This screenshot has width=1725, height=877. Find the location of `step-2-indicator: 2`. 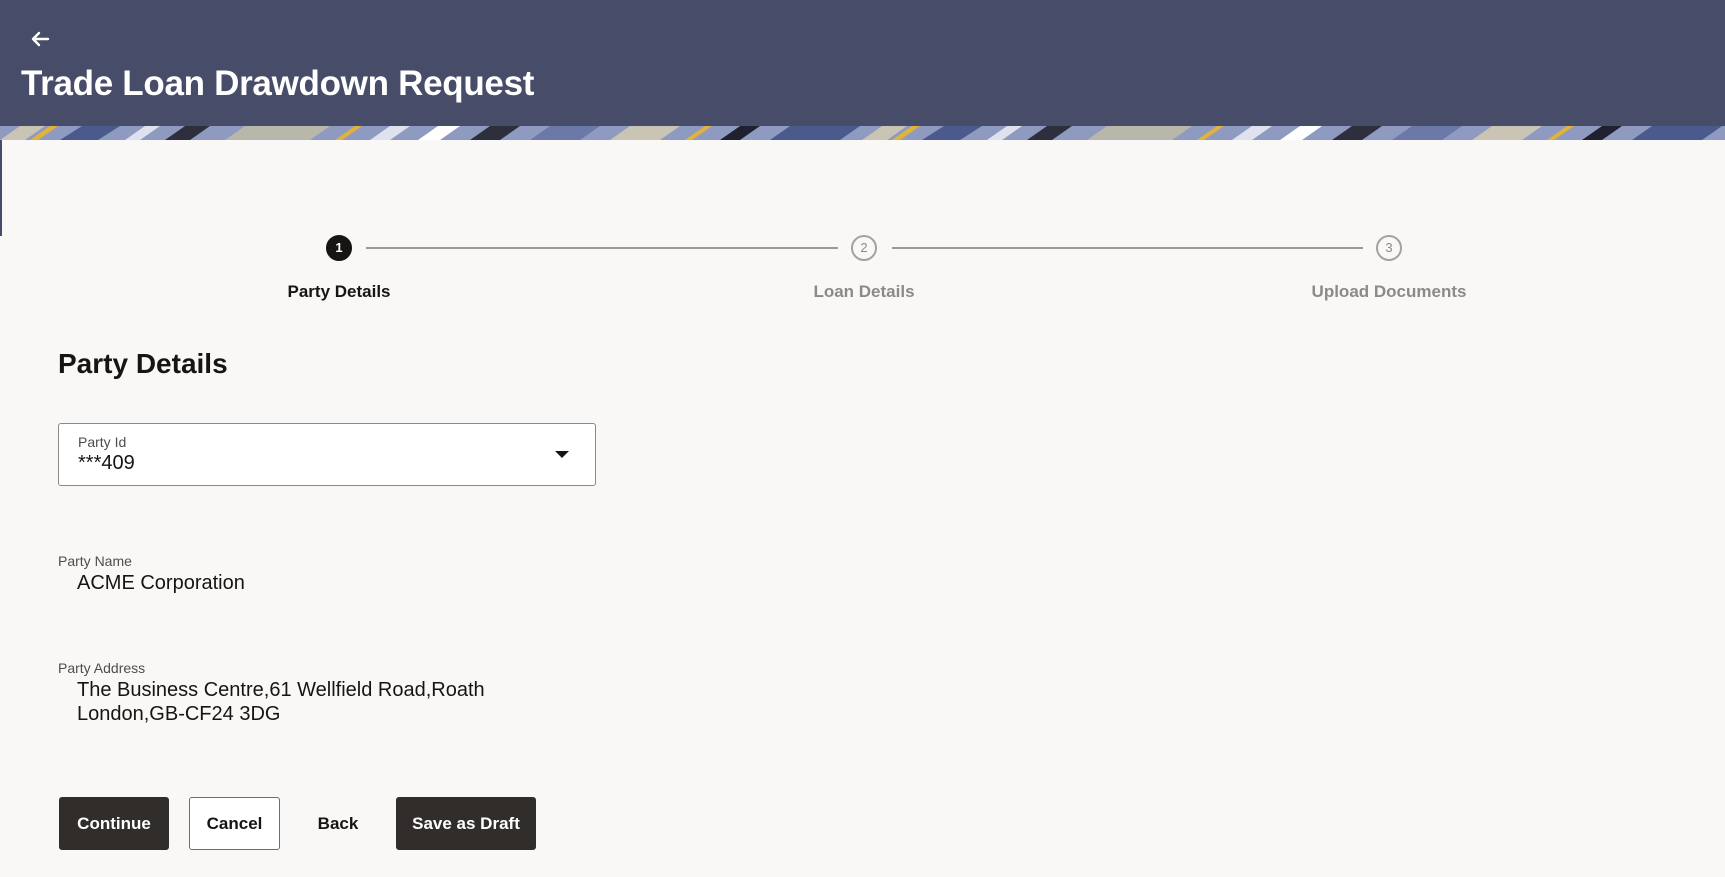

step-2-indicator: 2 is located at coordinates (864, 248).